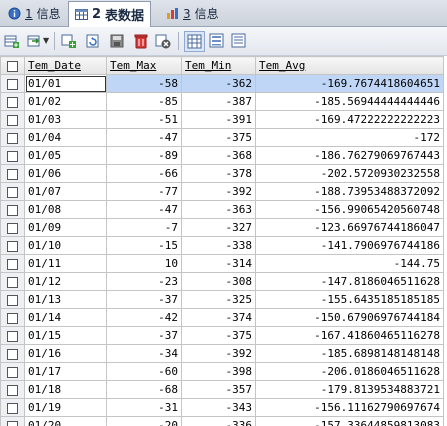 The image size is (447, 426). Describe the element at coordinates (222, 209) in the screenshot. I see `table-row: 01/08 -47 -363 -156.99065420560748` at that location.